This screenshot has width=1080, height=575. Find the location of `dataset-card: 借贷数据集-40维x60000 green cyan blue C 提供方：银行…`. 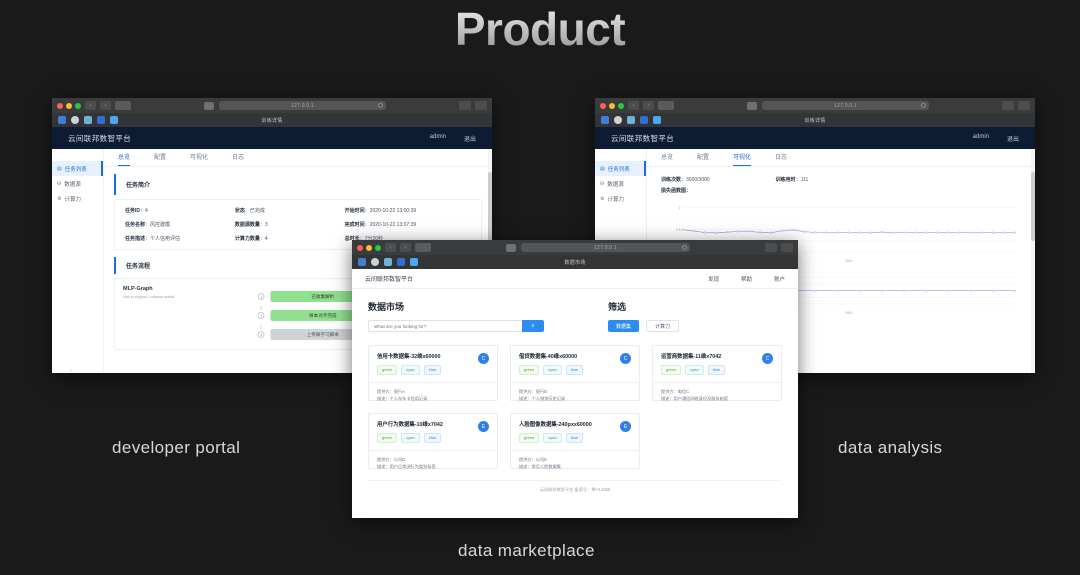

dataset-card: 借贷数据集-40维x60000 green cyan blue C 提供方：银行… is located at coordinates (575, 373).